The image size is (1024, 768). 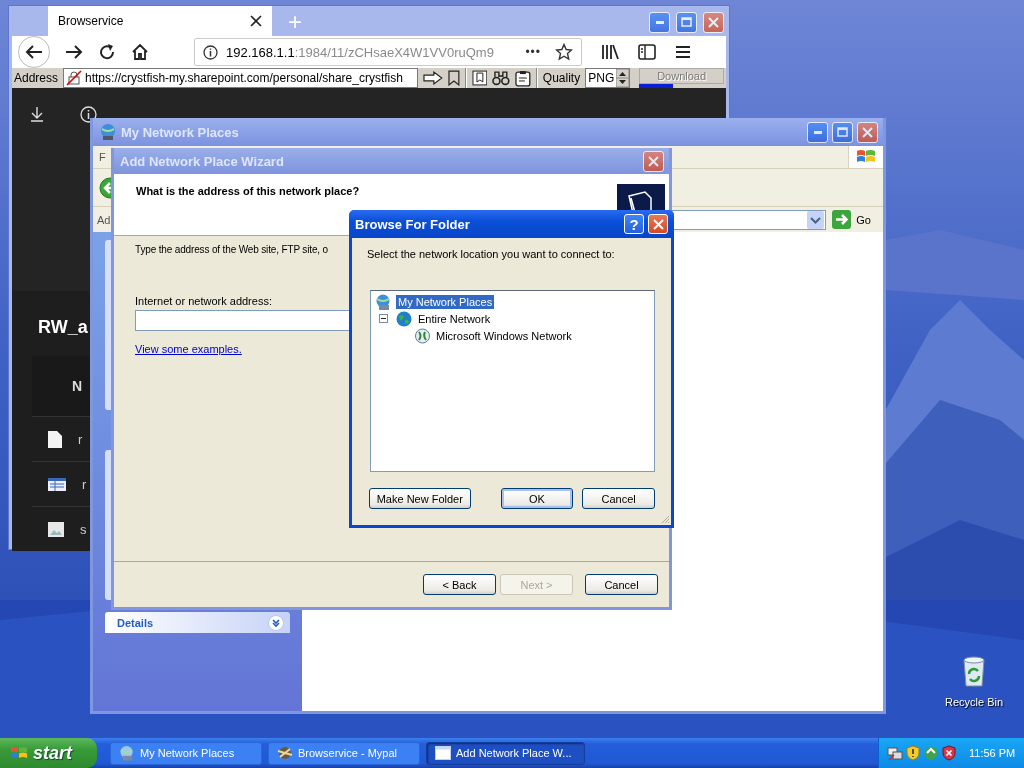 I want to click on bookmarks-icon, so click(x=479, y=78).